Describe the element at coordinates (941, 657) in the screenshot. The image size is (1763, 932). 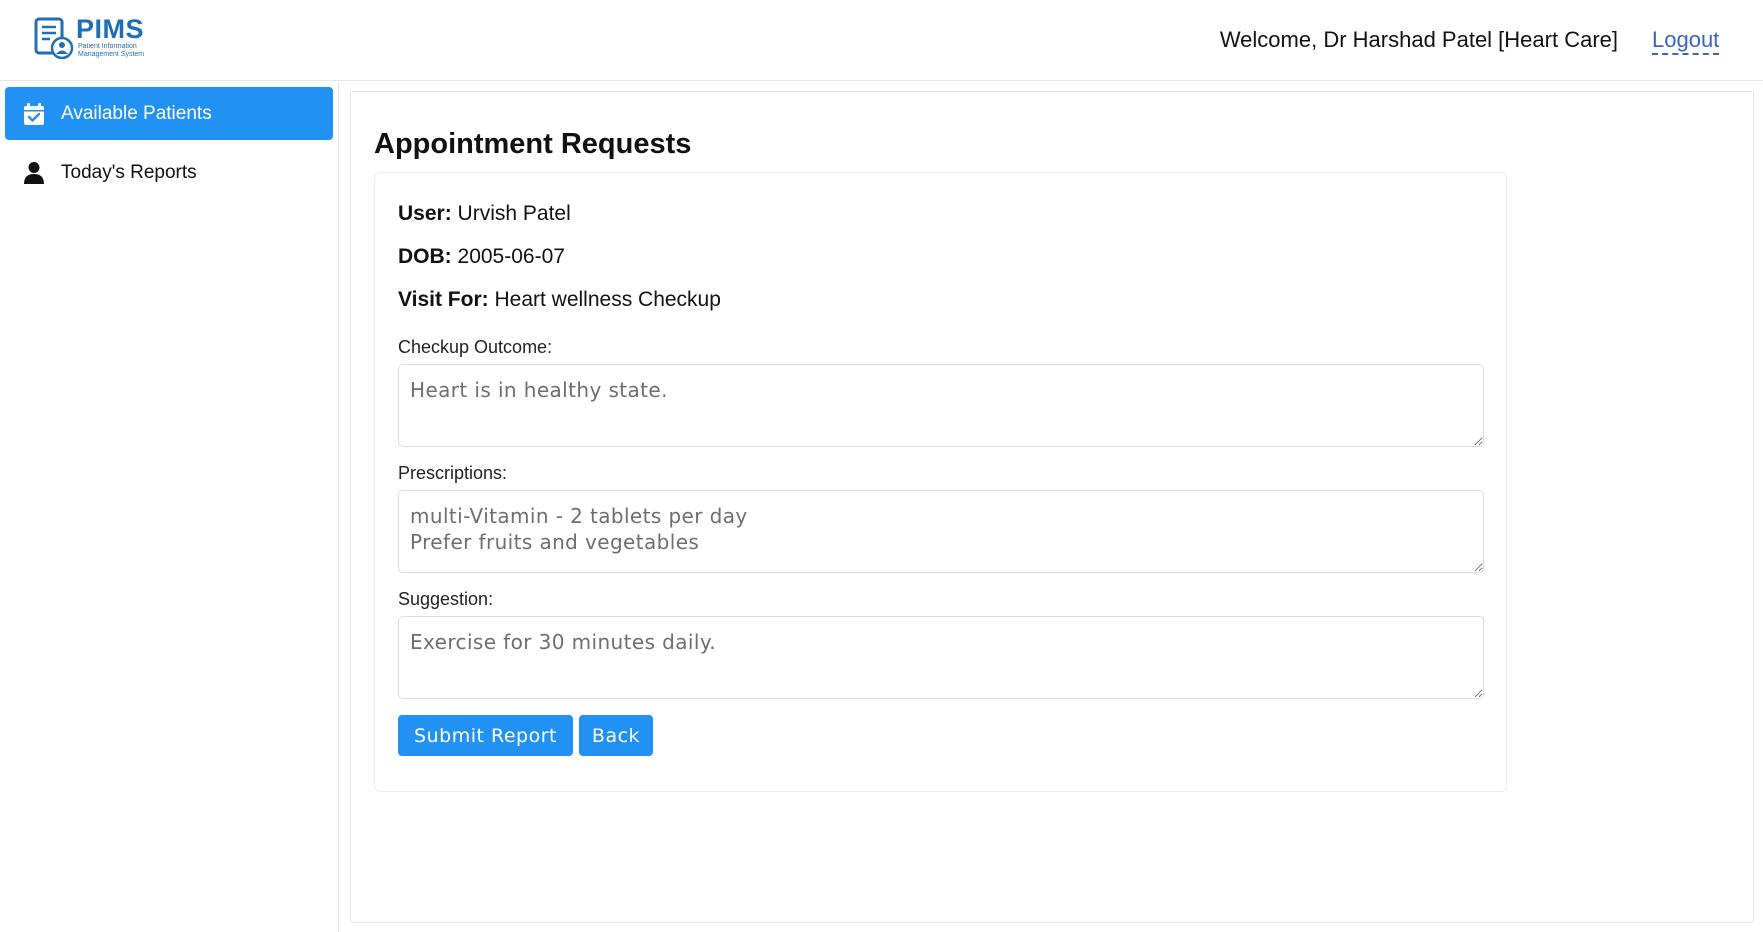
I see `suggestion-textarea: Exercise for 30 minutes daily.` at that location.